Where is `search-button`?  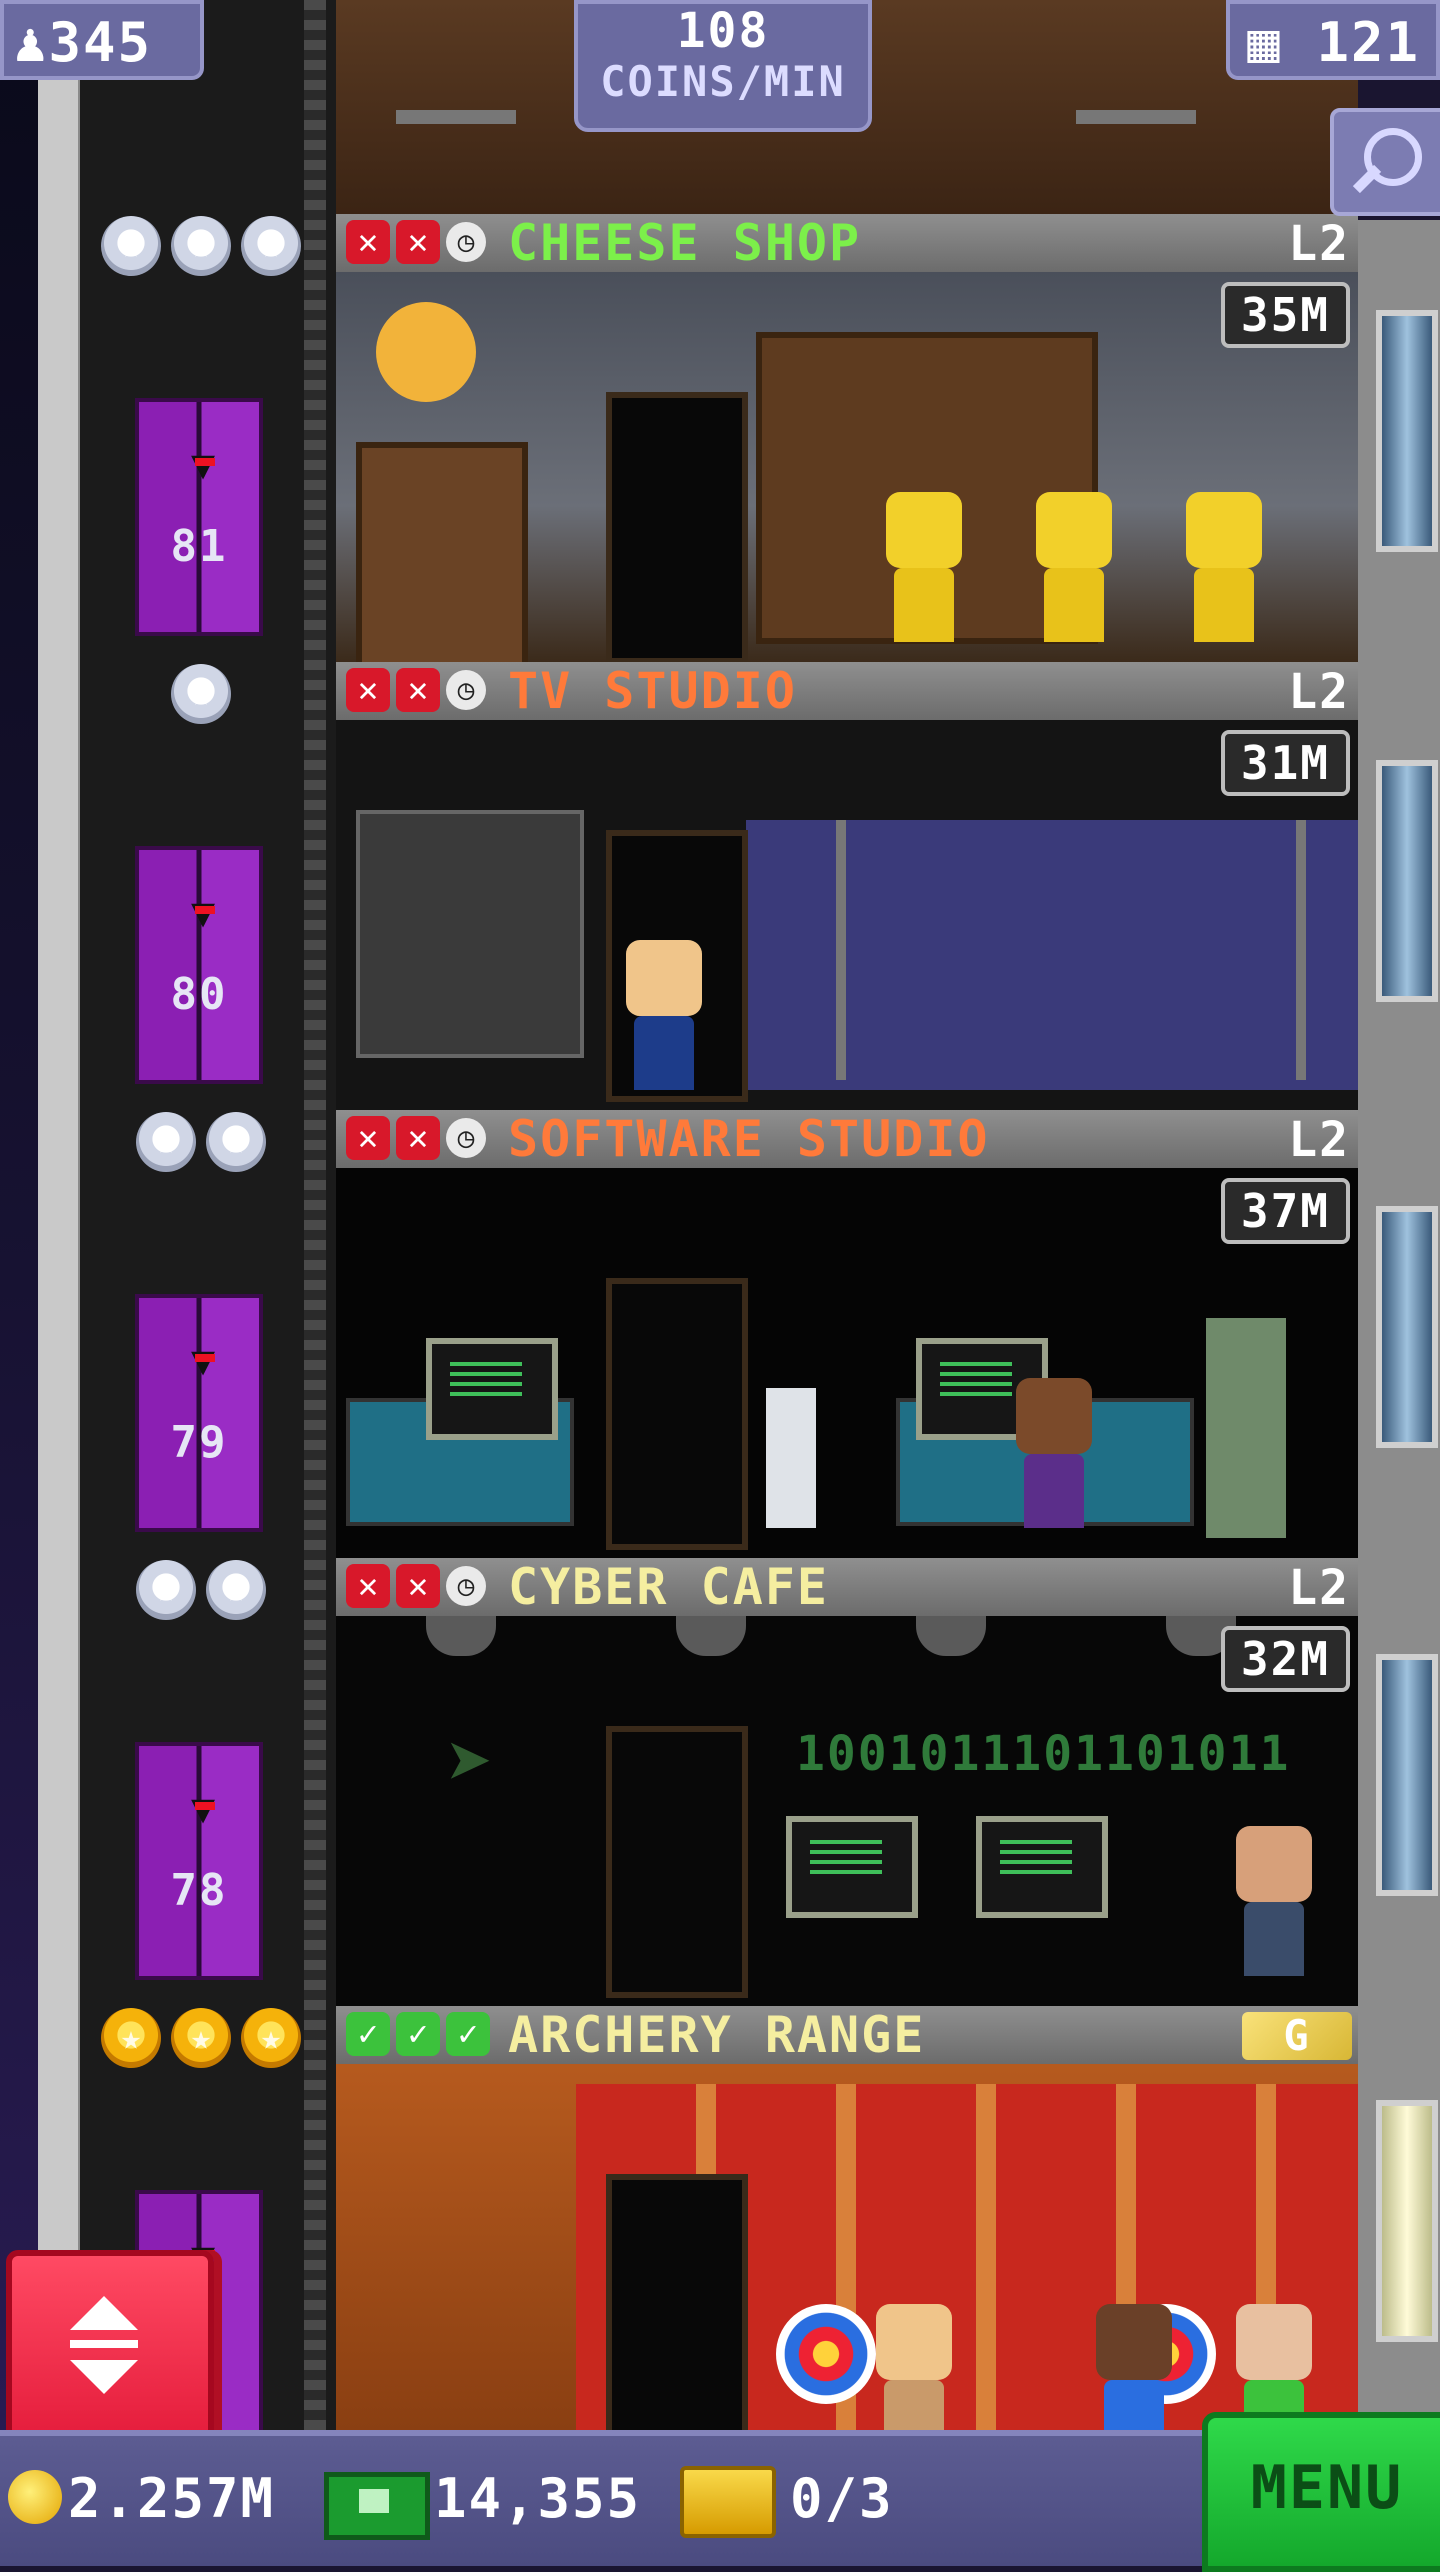 search-button is located at coordinates (1385, 162).